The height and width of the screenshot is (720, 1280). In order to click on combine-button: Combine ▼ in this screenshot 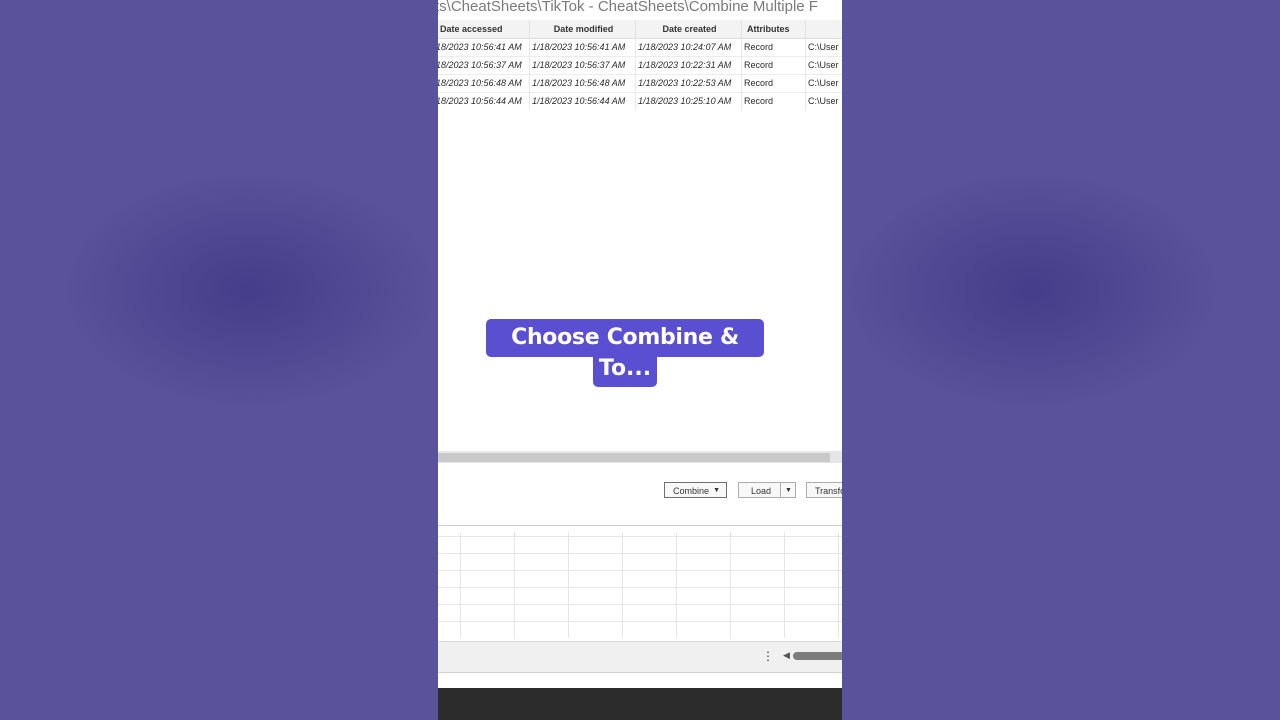, I will do `click(695, 490)`.